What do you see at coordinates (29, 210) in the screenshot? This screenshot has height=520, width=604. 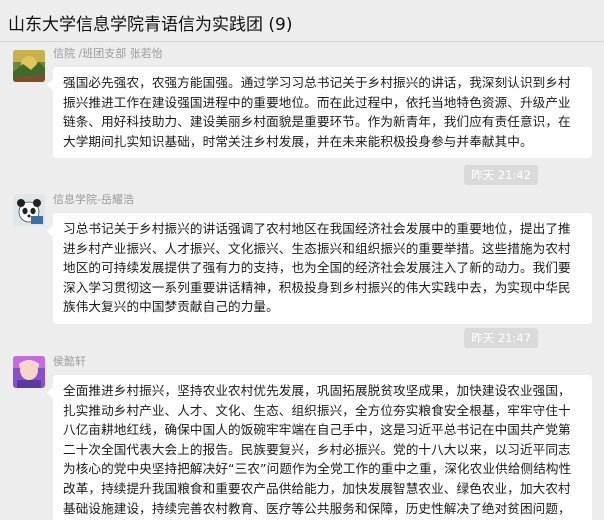 I see `panda-avatar` at bounding box center [29, 210].